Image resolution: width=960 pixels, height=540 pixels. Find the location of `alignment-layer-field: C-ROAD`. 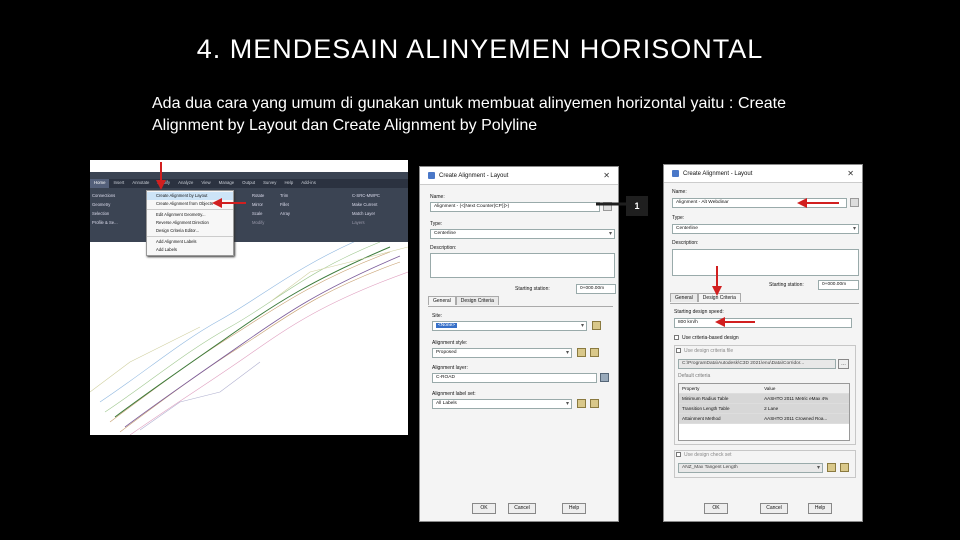

alignment-layer-field: C-ROAD is located at coordinates (514, 378).